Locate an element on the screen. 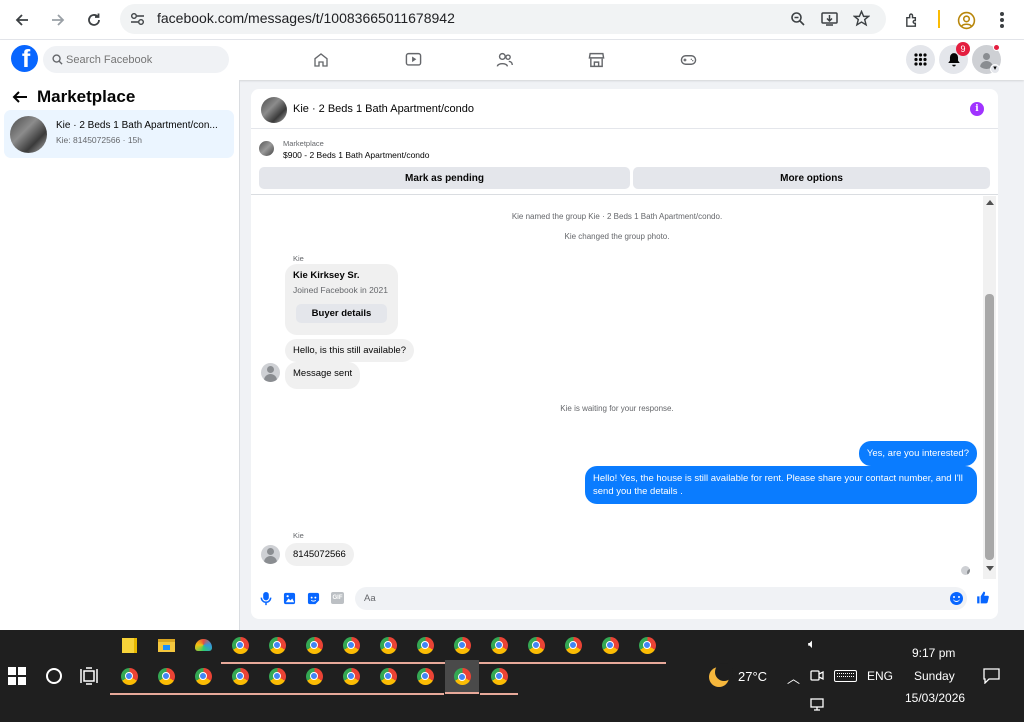  reload-icon is located at coordinates (94, 19).